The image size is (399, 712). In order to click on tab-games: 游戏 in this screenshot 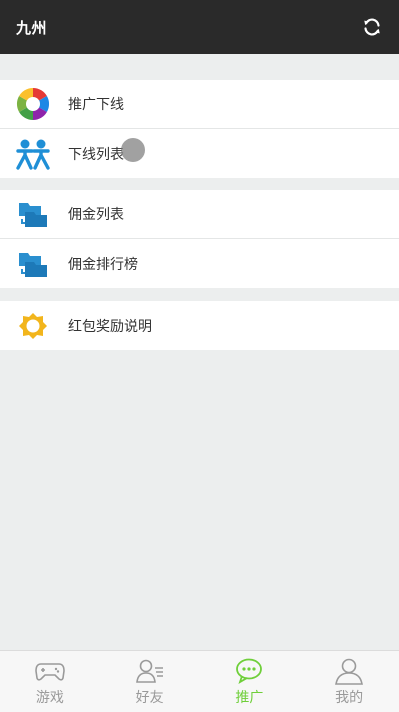, I will do `click(50, 681)`.